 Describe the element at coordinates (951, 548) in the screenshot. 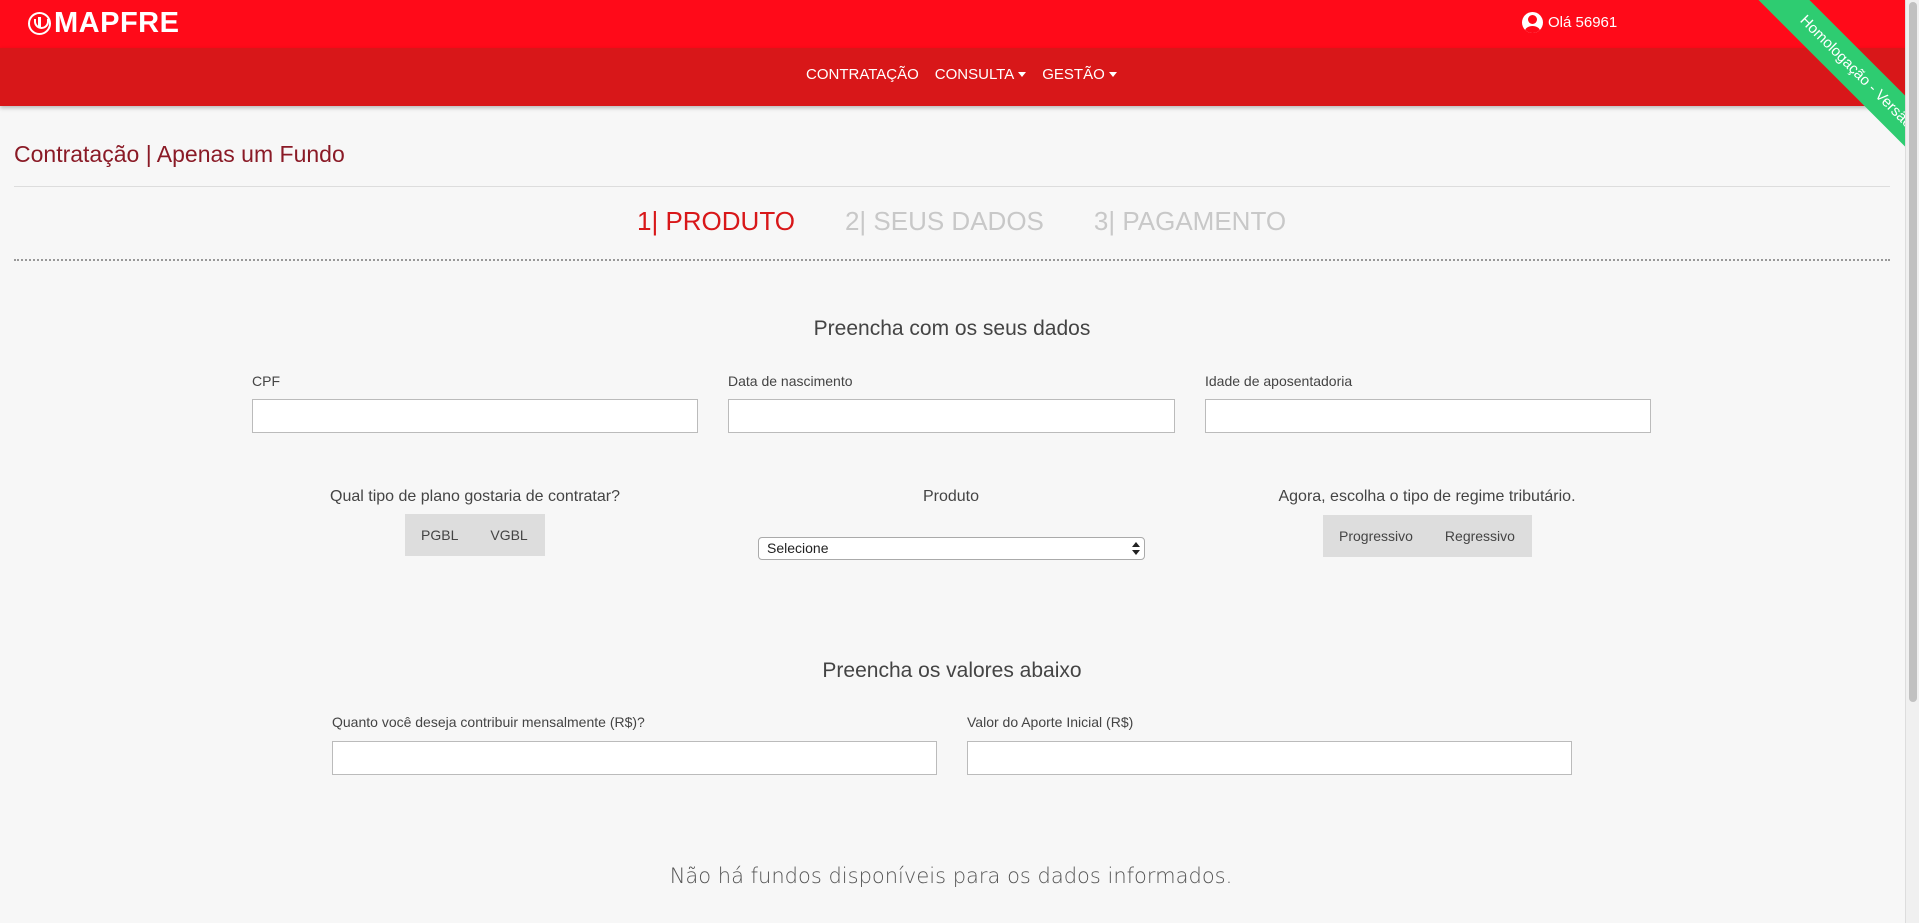

I see `product-select: Selecione` at that location.